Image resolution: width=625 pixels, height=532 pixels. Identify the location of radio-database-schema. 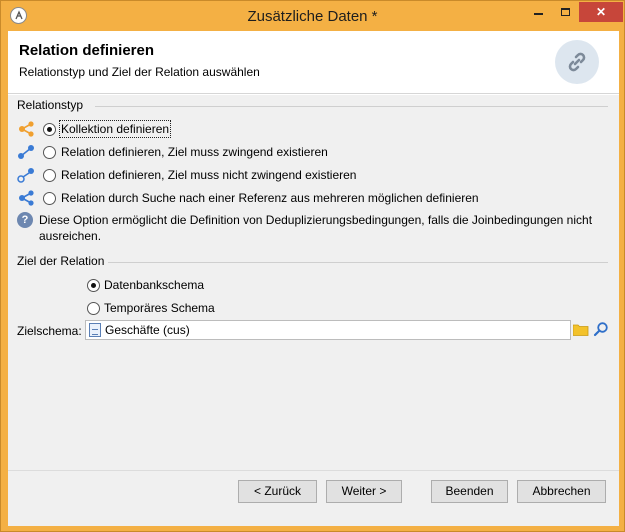
(93, 285).